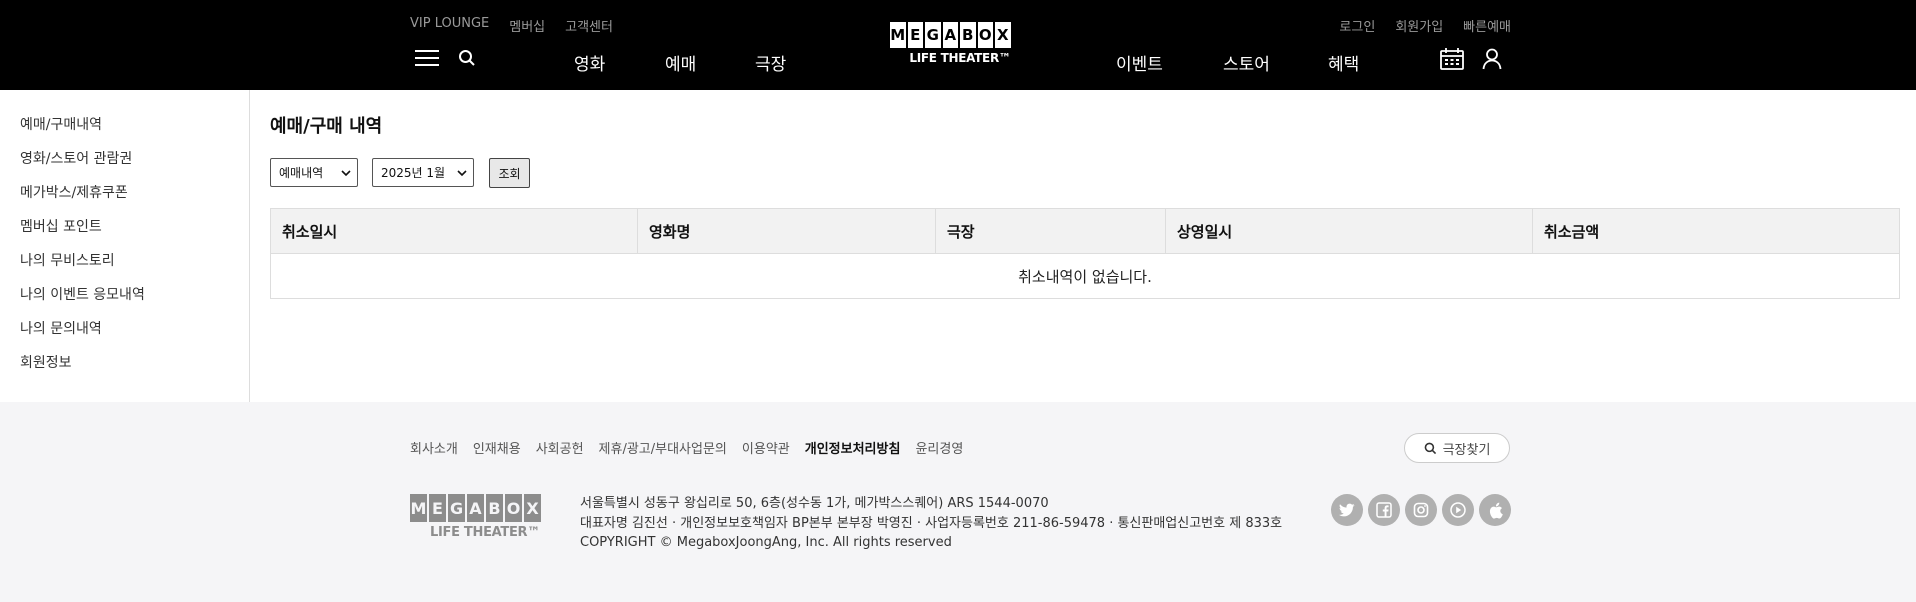 This screenshot has width=1916, height=602. Describe the element at coordinates (1357, 25) in the screenshot. I see `login-link: 로그인` at that location.